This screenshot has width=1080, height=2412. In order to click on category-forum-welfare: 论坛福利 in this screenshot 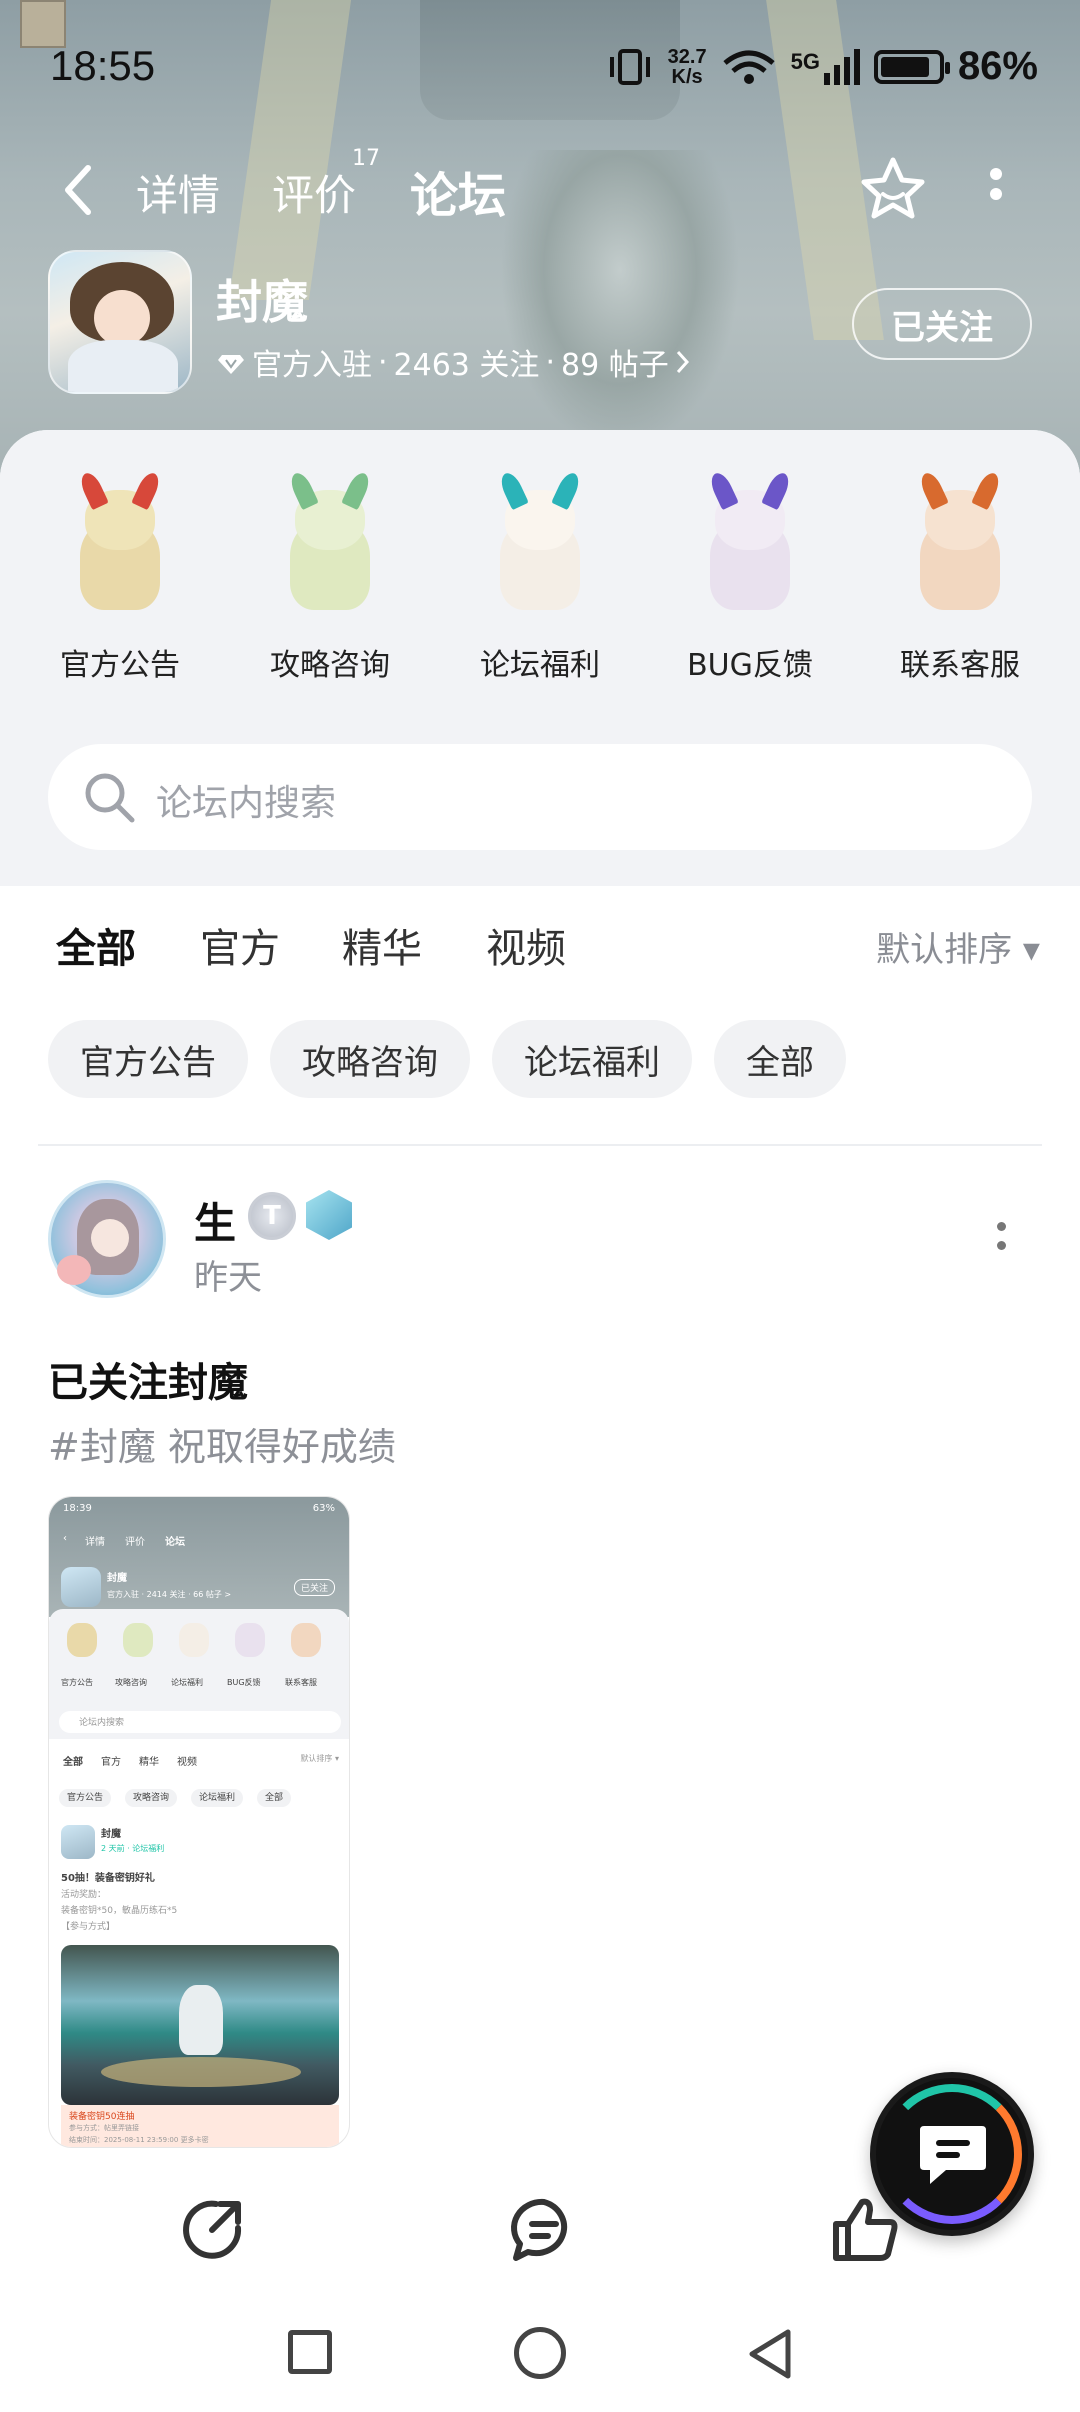, I will do `click(540, 576)`.